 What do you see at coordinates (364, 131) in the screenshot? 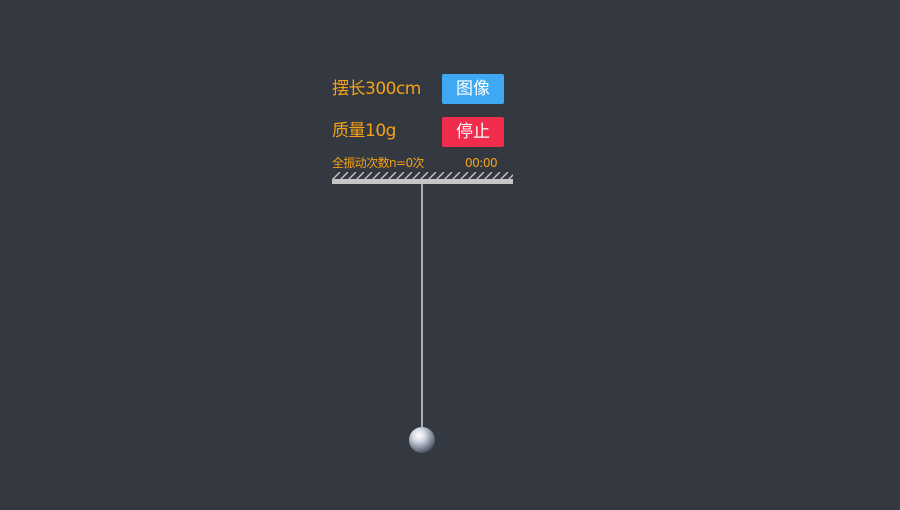
I see `pendulum-mass-label: 质量10g` at bounding box center [364, 131].